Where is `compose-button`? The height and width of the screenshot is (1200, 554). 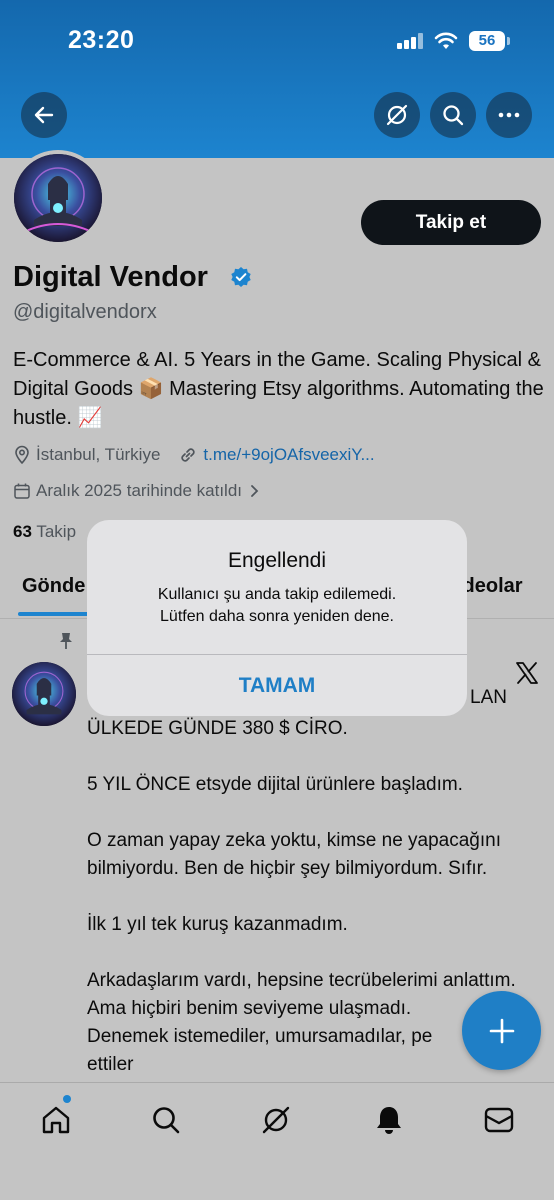
compose-button is located at coordinates (501, 1030).